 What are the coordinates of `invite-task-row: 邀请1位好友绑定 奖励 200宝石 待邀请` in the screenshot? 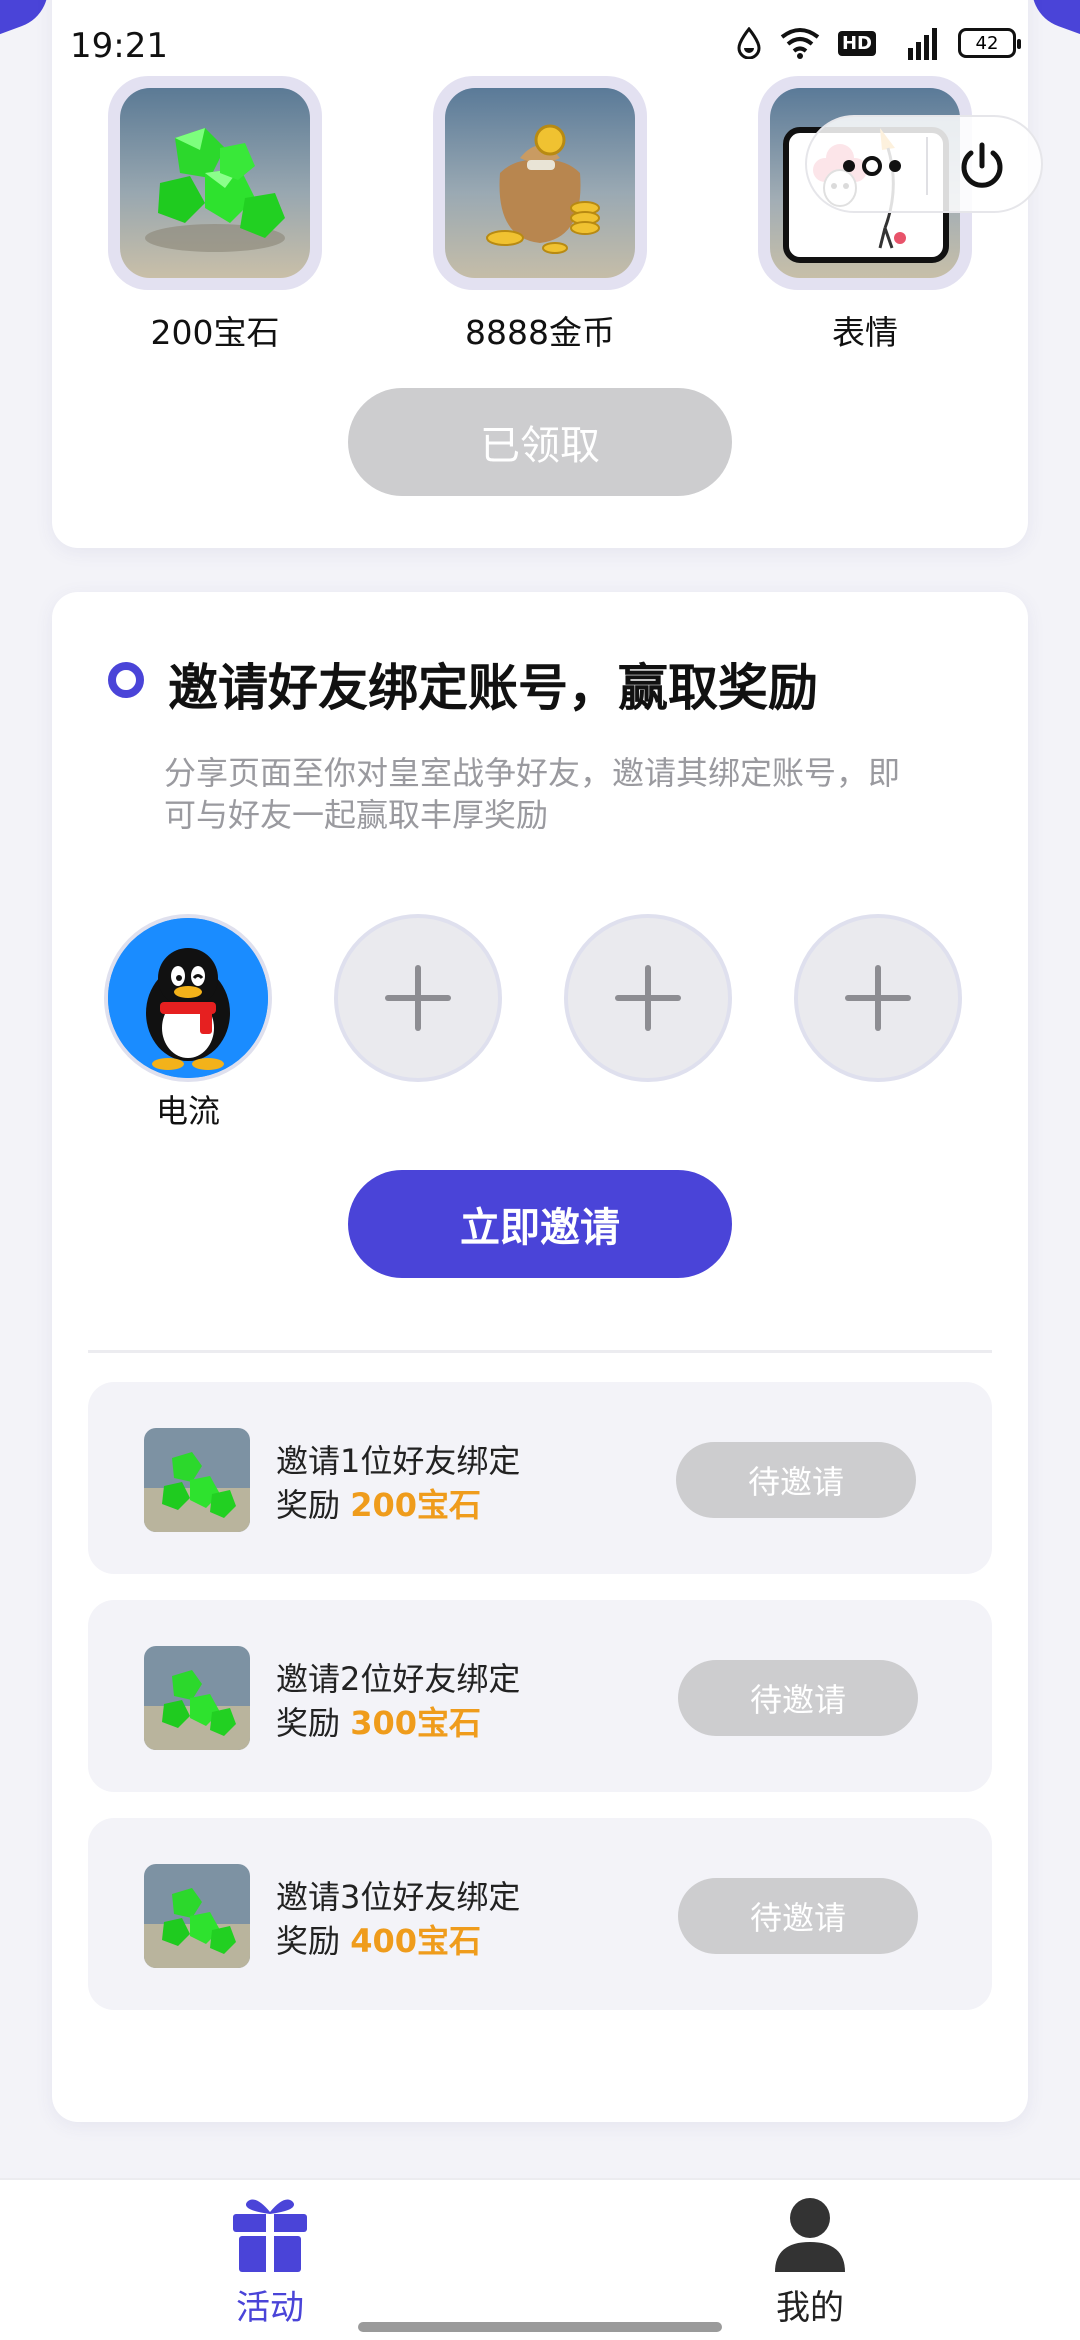 It's located at (540, 1478).